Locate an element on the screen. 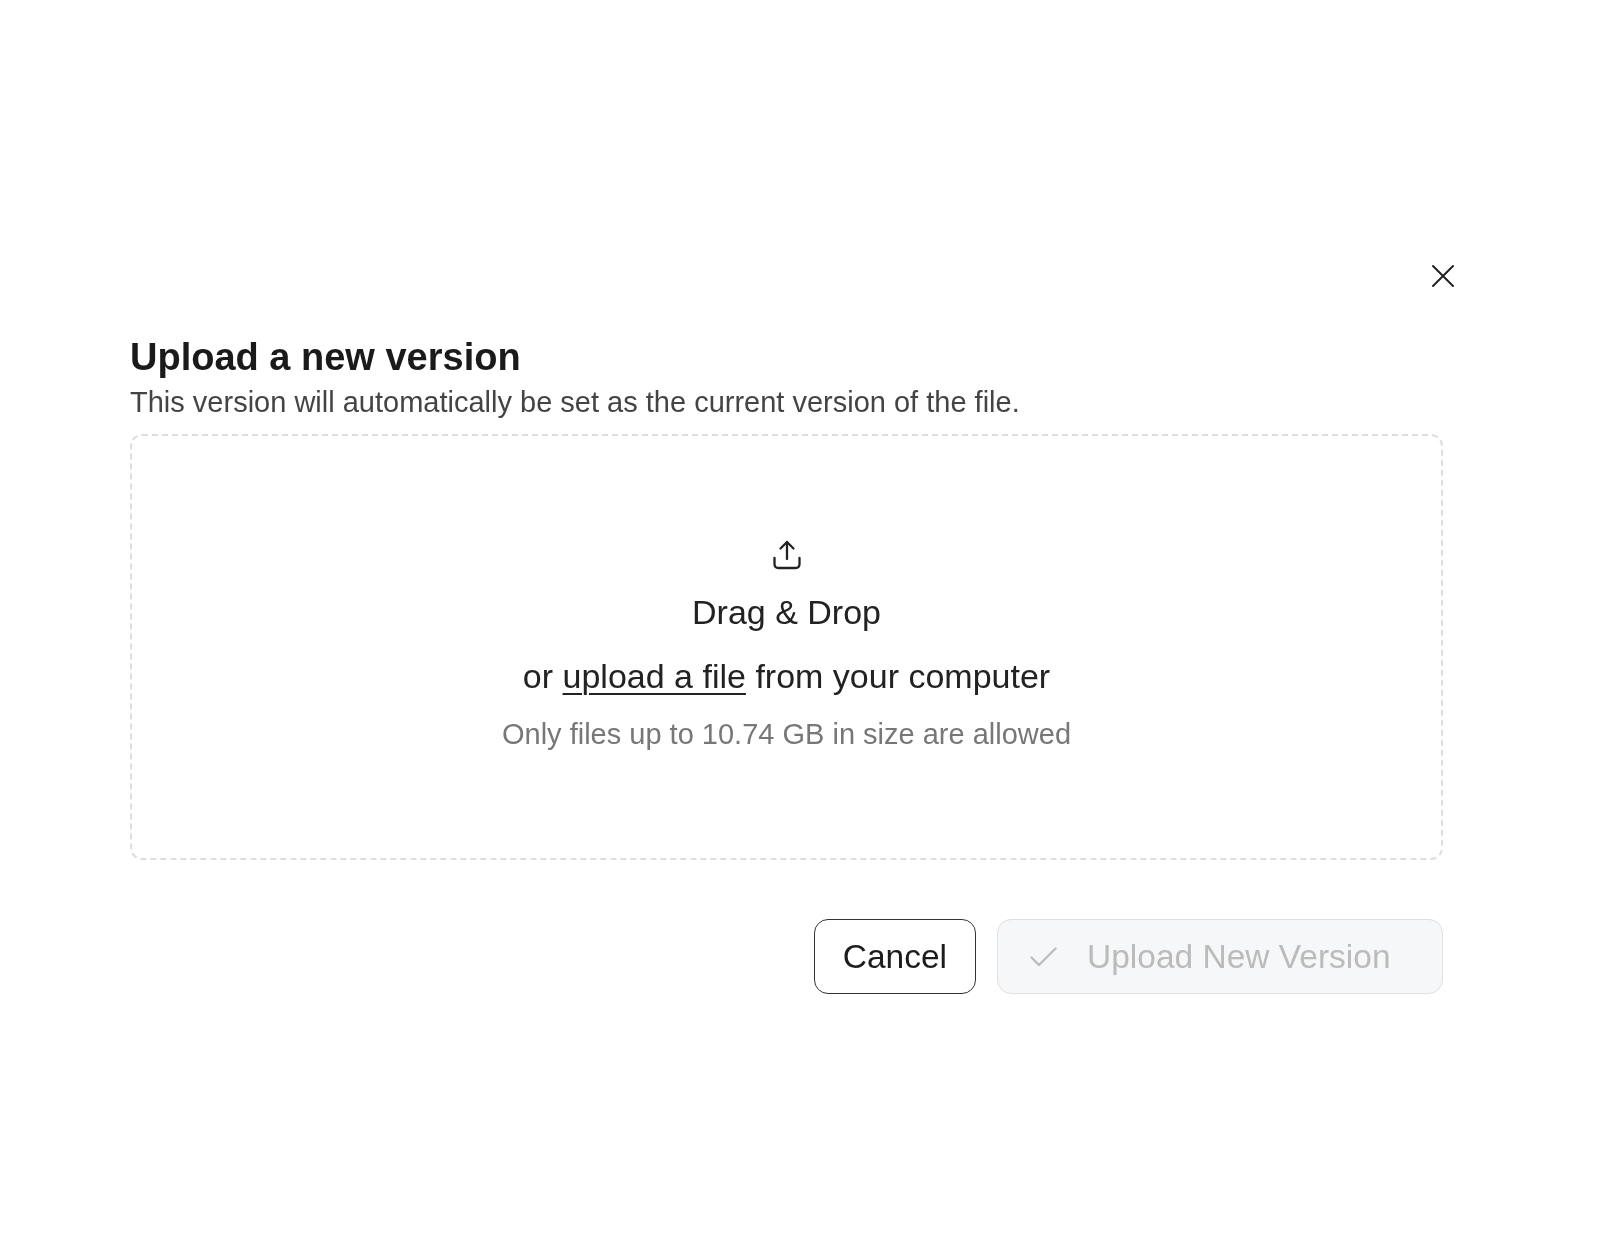 The image size is (1600, 1237). size-limit-note: Only files up to 10.74 GB in size are allowed is located at coordinates (786, 734).